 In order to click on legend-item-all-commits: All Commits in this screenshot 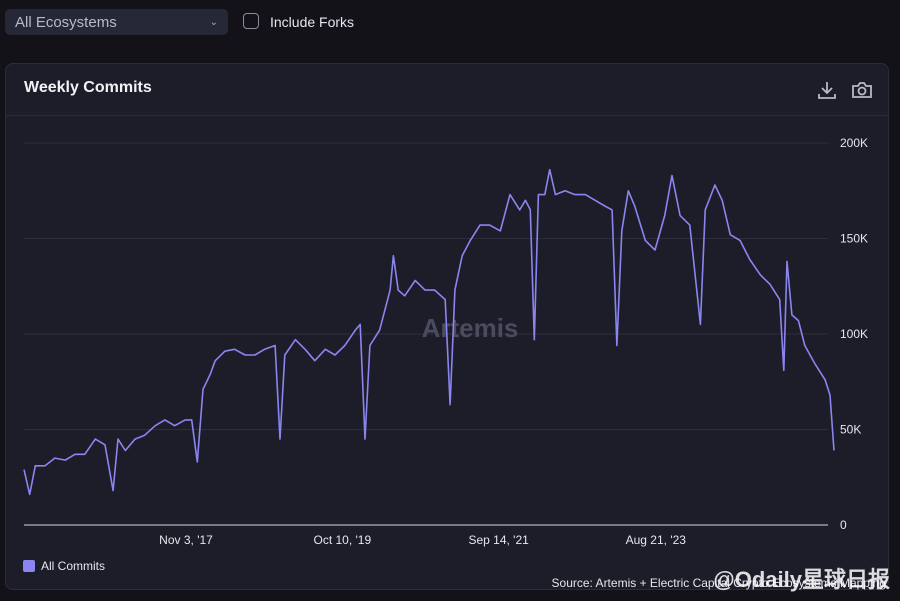, I will do `click(64, 566)`.